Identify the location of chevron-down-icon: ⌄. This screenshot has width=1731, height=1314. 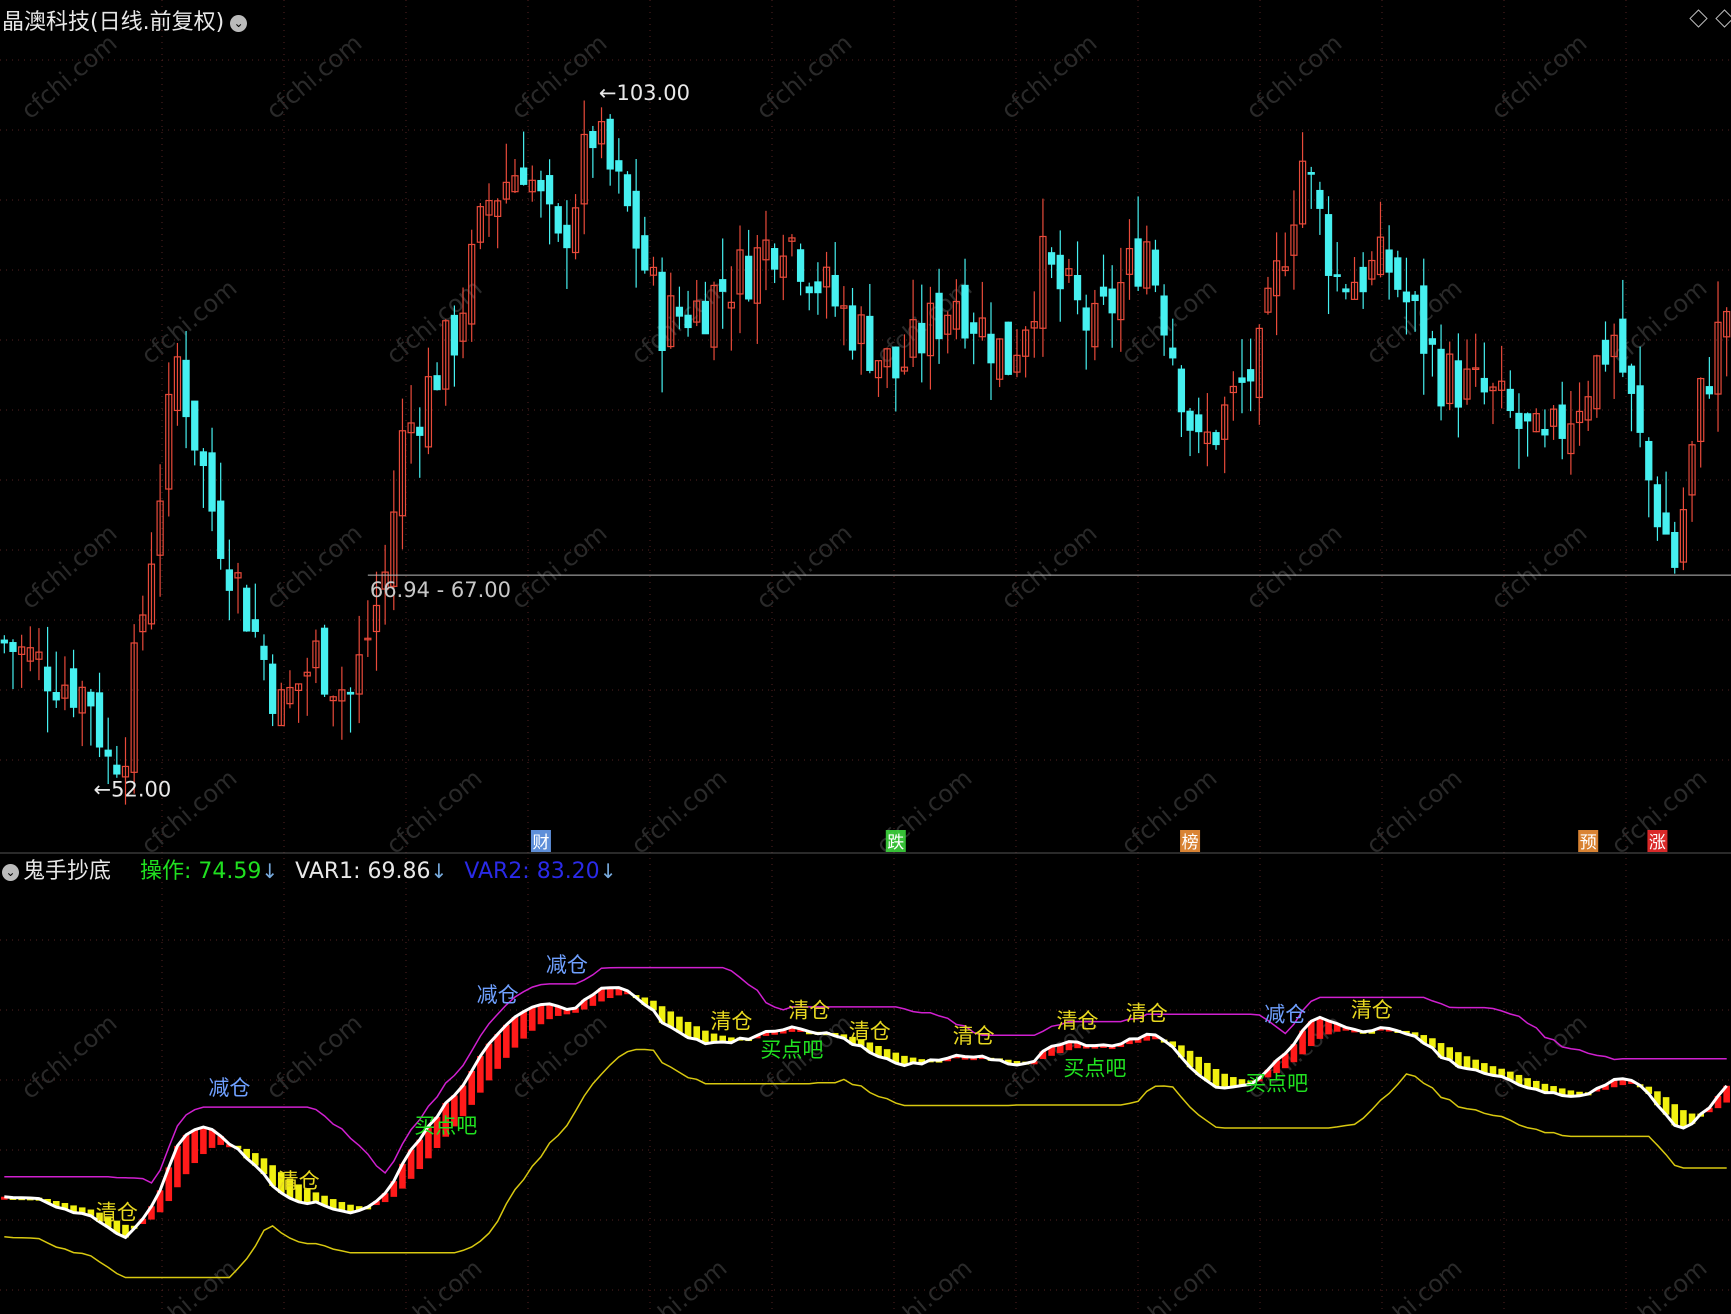
(239, 23).